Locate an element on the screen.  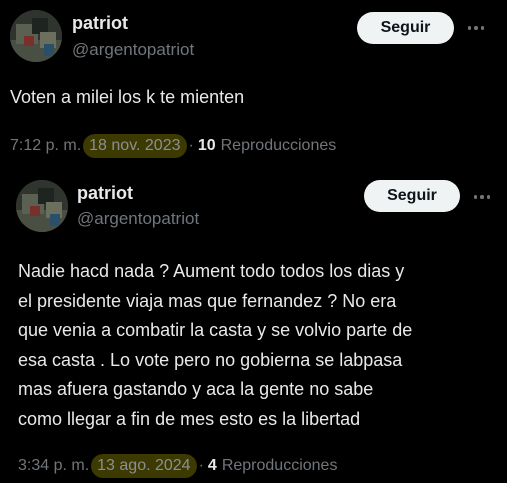
views-count: 10 is located at coordinates (206, 145).